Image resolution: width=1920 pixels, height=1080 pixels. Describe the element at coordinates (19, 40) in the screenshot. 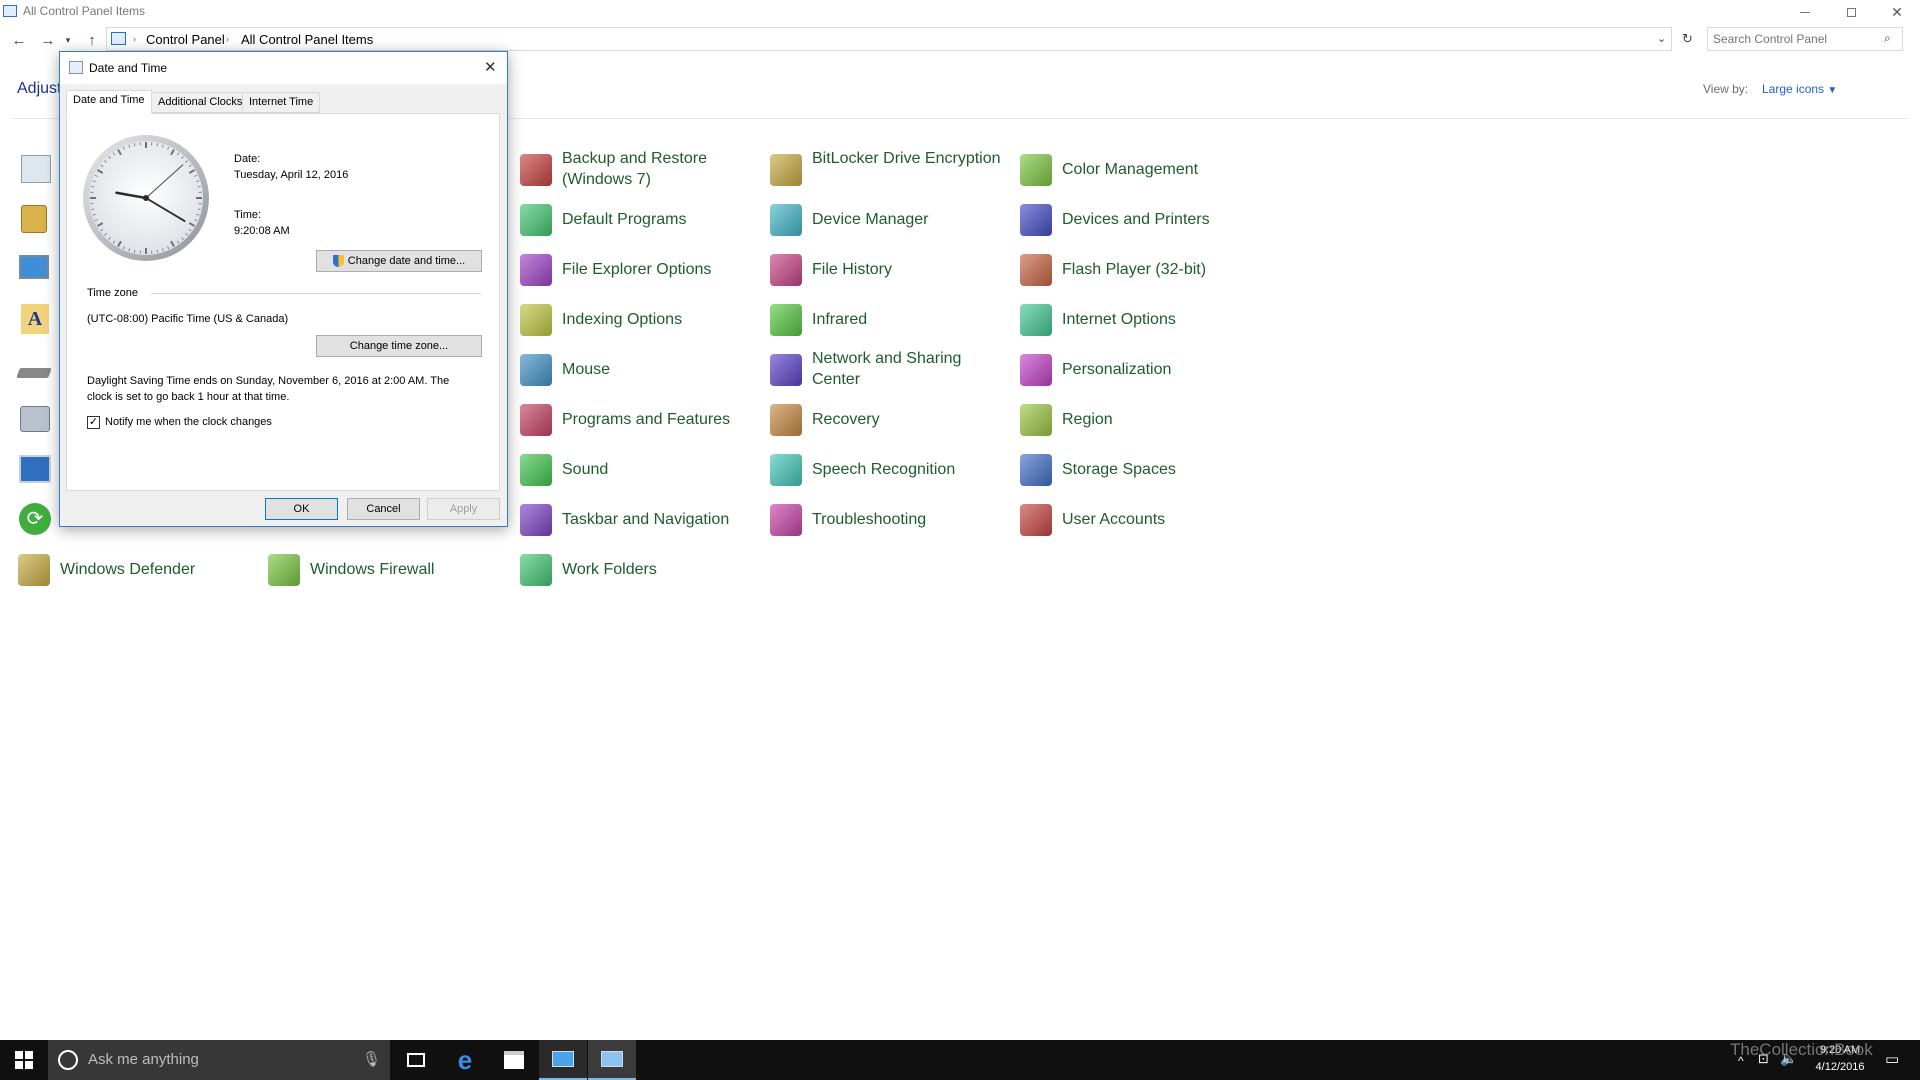

I see `back-button: ←` at that location.